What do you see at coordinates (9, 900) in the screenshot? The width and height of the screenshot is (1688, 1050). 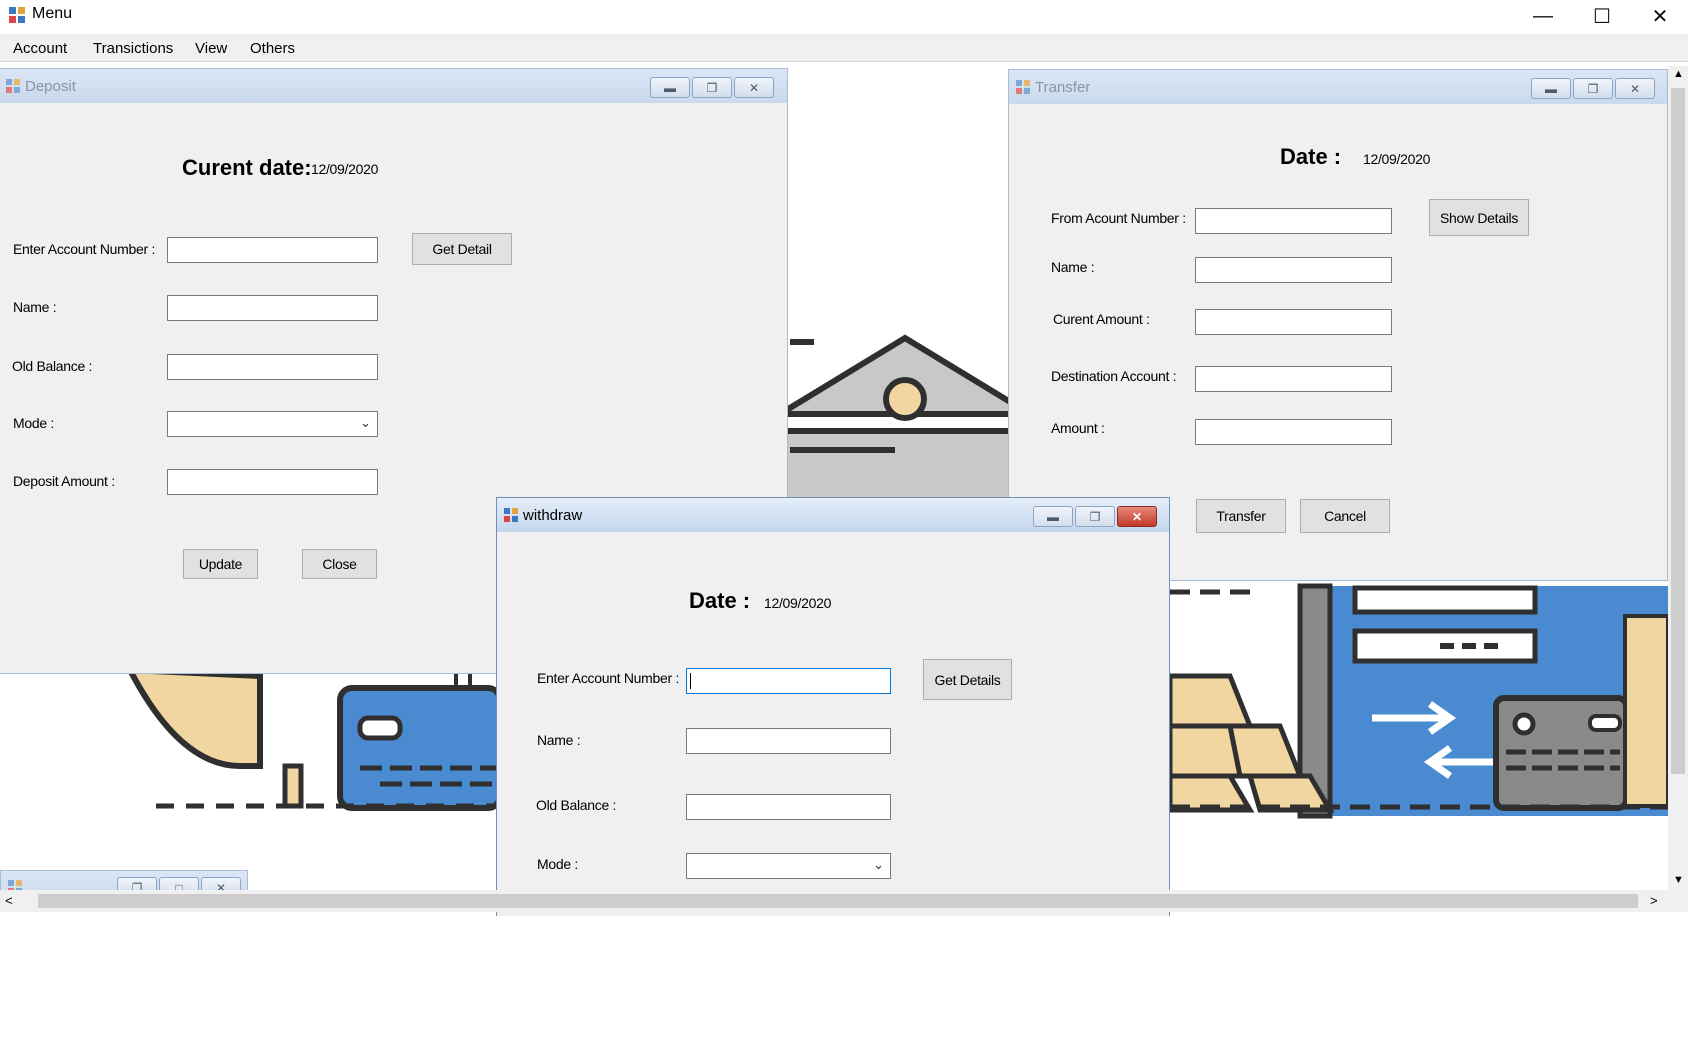 I see `scroll-left-icon: <` at bounding box center [9, 900].